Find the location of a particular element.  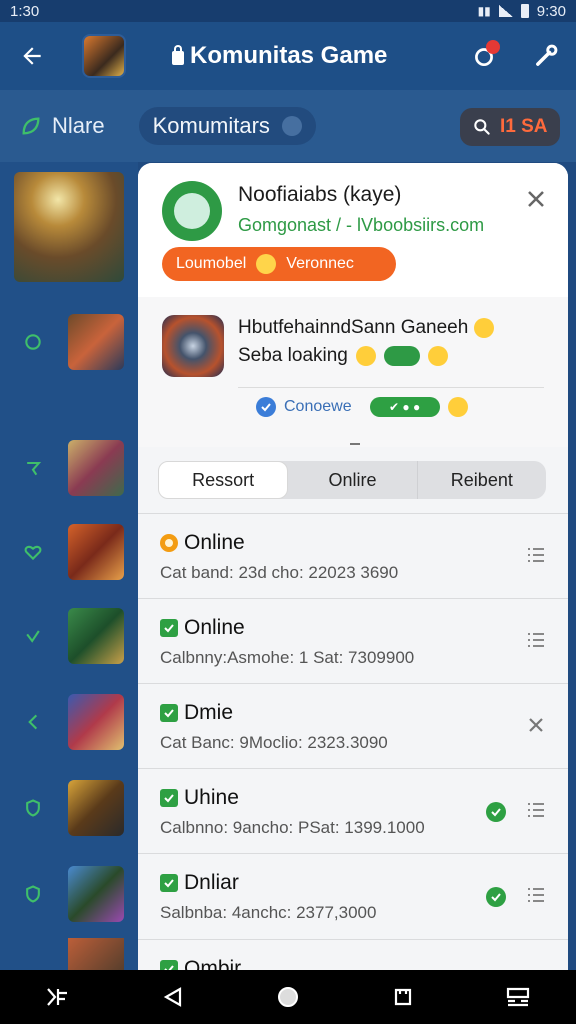

home-button is located at coordinates (288, 997).